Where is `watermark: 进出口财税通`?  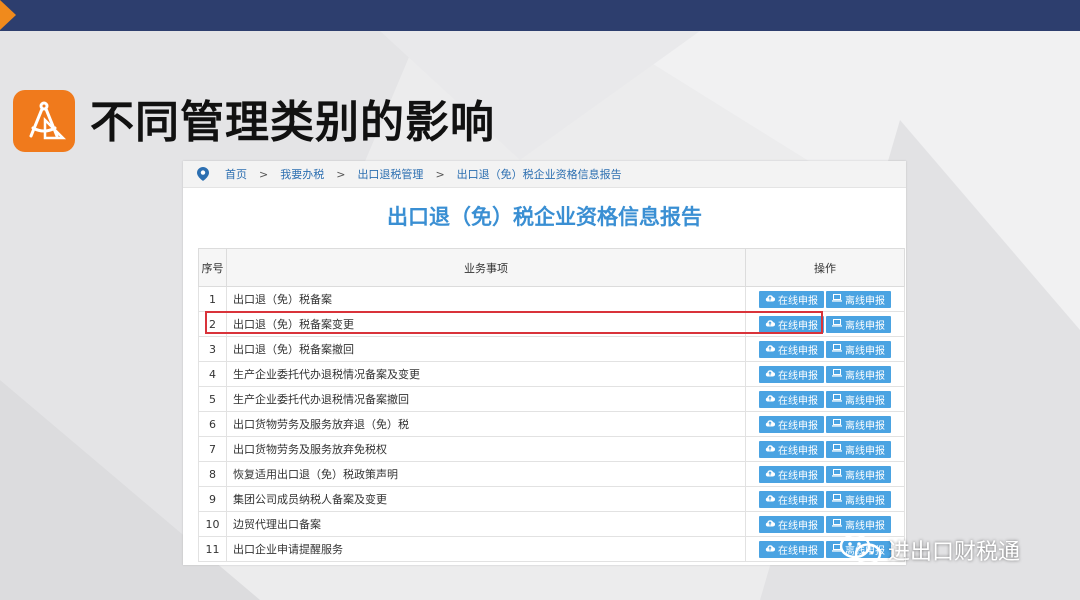
watermark: 进出口财税通 is located at coordinates (930, 550).